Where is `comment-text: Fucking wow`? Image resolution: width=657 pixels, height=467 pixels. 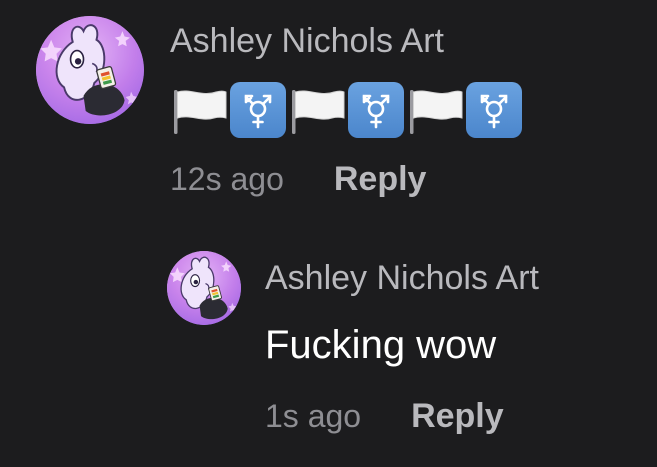 comment-text: Fucking wow is located at coordinates (381, 345).